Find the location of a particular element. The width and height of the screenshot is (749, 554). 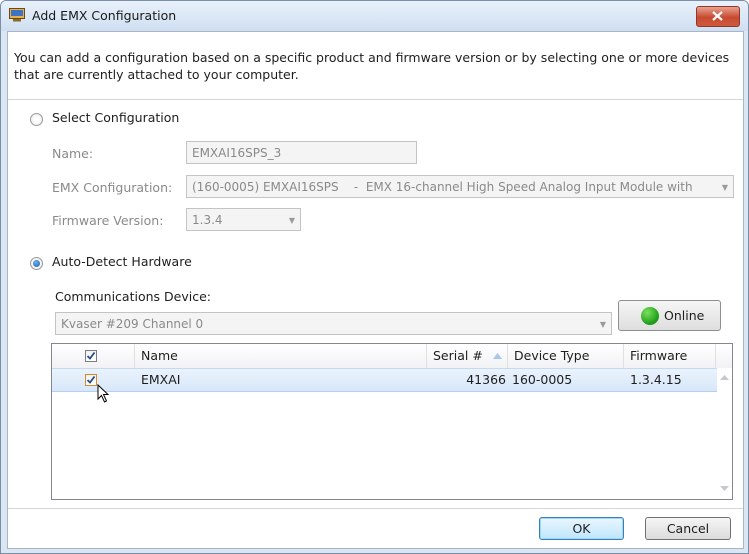

online-button-label: Online is located at coordinates (684, 315).